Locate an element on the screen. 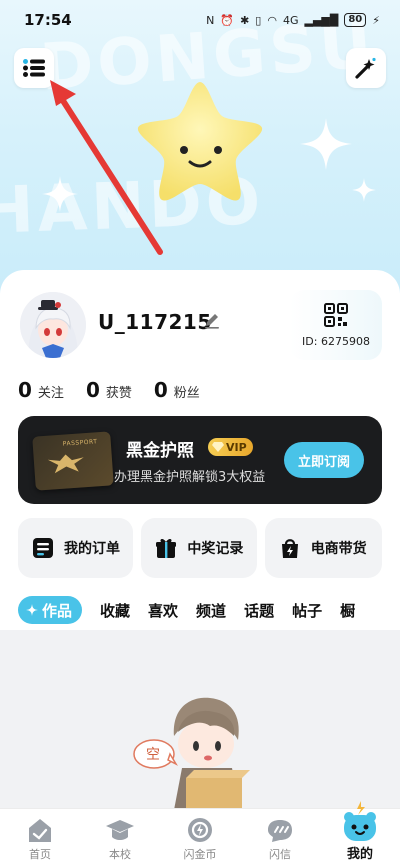 Image resolution: width=400 pixels, height=866 pixels. coin-icon is located at coordinates (200, 830).